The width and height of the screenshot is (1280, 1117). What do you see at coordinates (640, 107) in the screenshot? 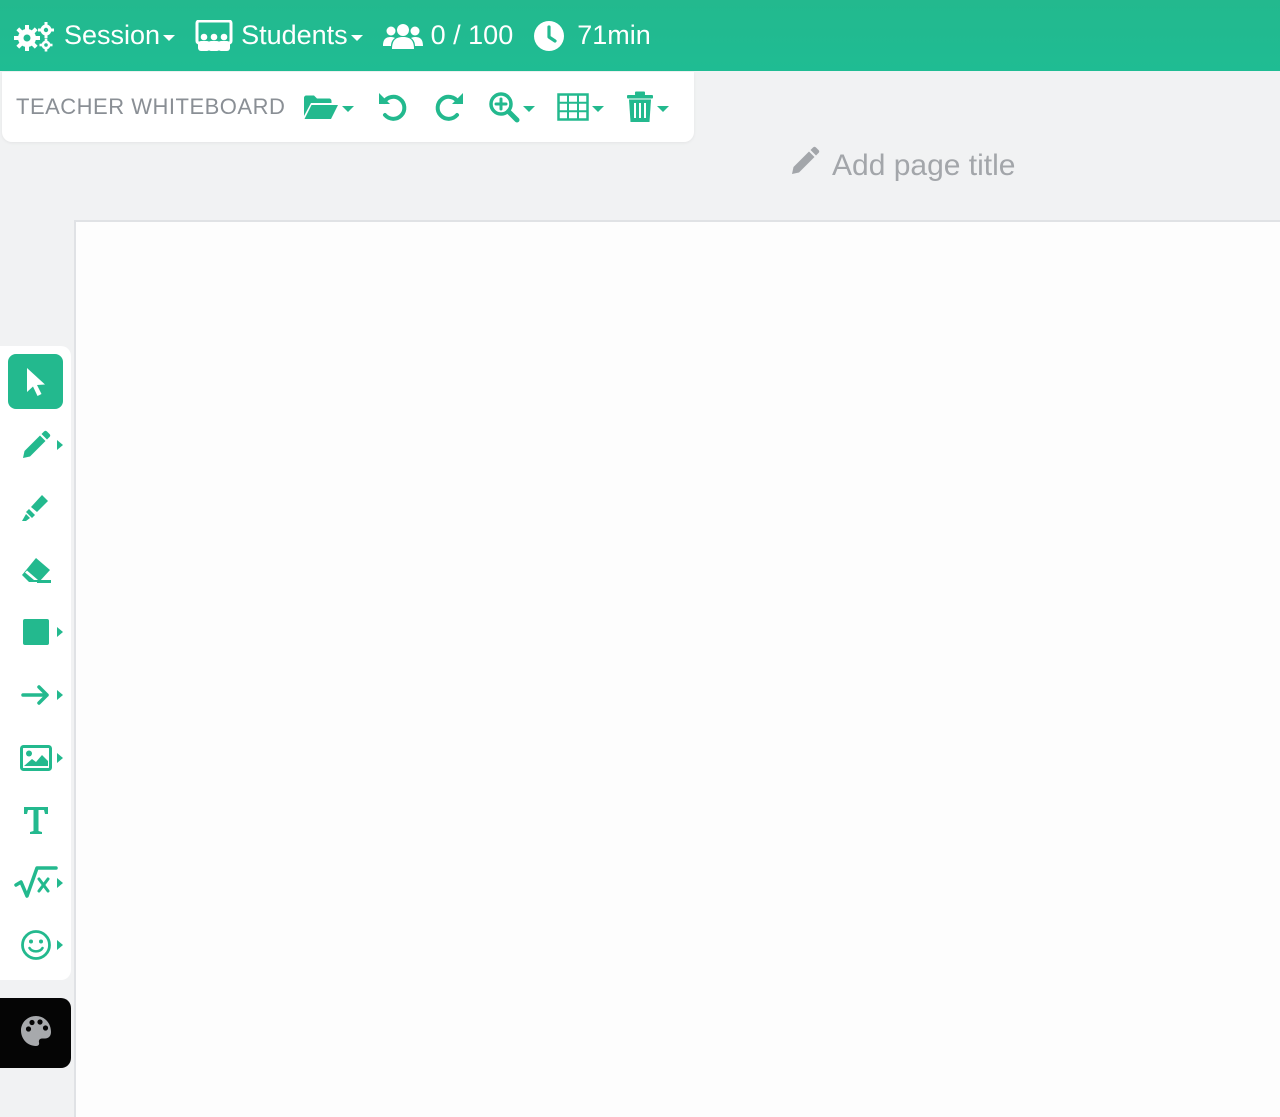
I see `trash-icon` at bounding box center [640, 107].